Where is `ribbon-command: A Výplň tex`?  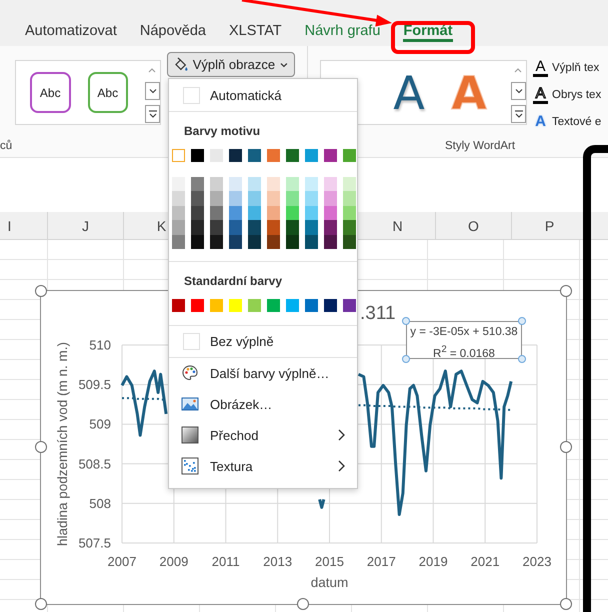
ribbon-command: A Výplň tex is located at coordinates (570, 67).